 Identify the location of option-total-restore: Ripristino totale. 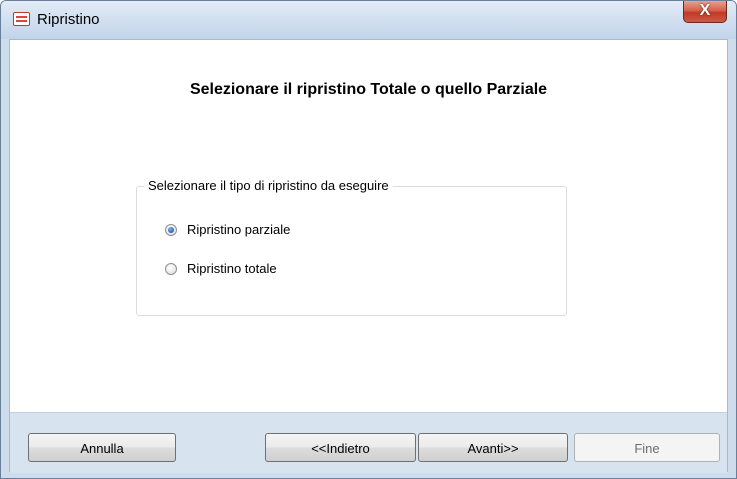
(221, 268).